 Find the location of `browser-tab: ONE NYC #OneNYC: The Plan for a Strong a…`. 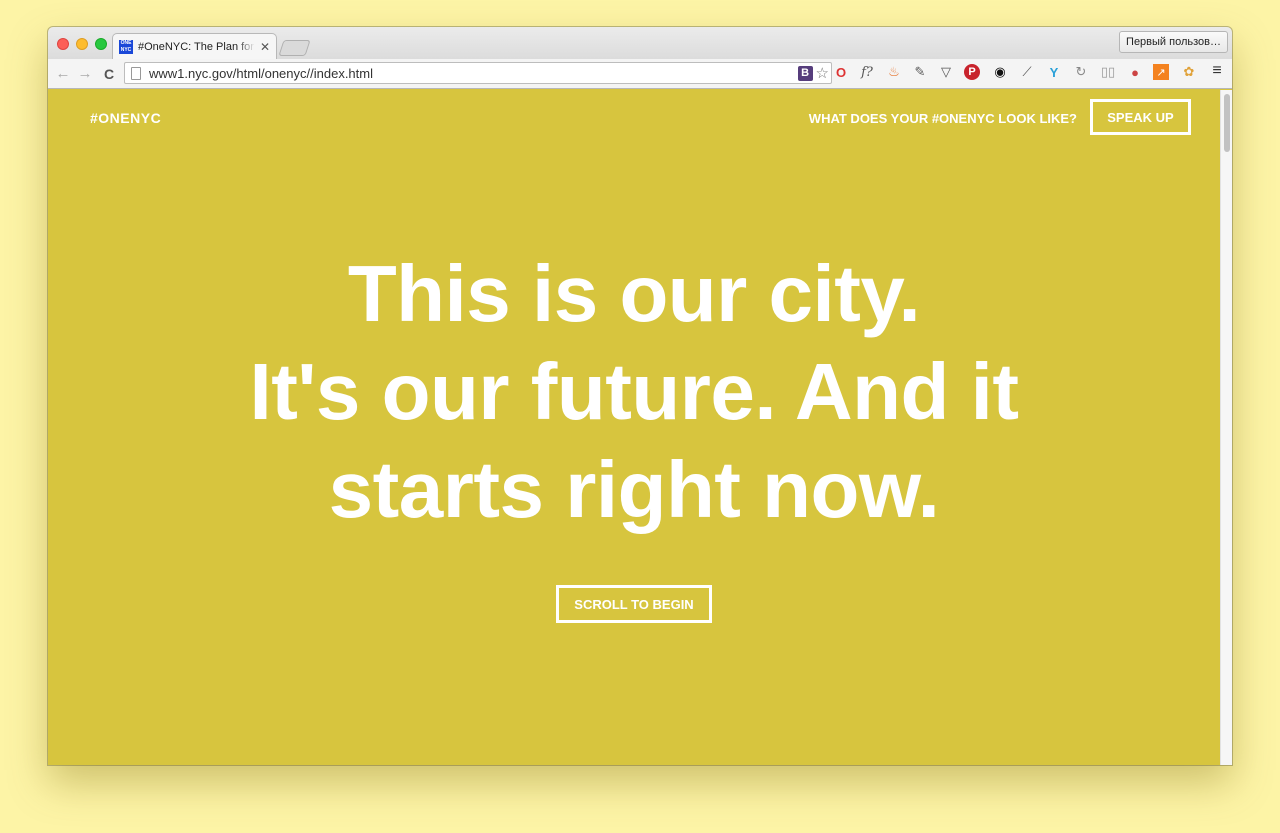

browser-tab: ONE NYC #OneNYC: The Plan for a Strong a… is located at coordinates (194, 46).